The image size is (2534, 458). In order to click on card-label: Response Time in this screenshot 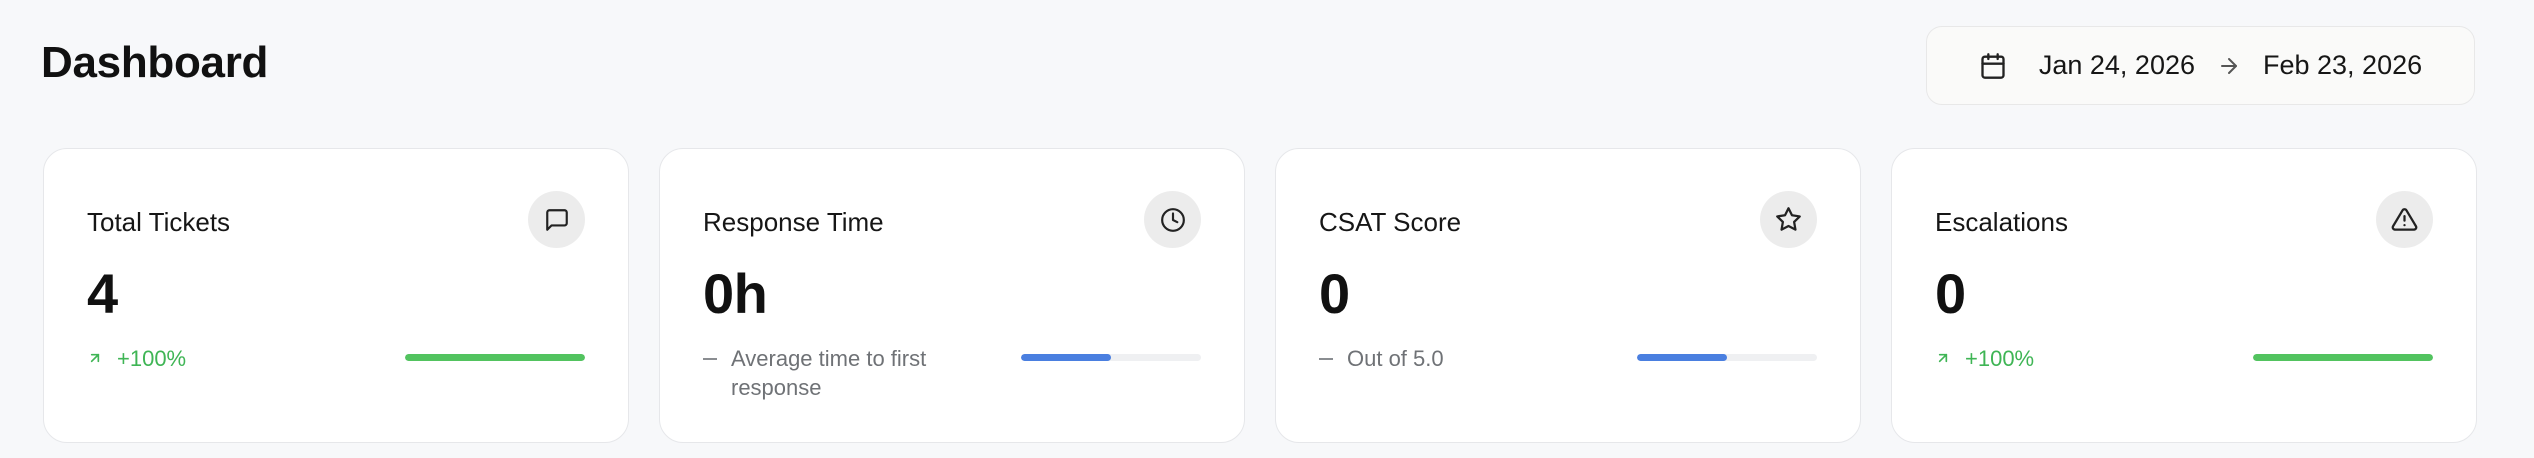, I will do `click(793, 222)`.